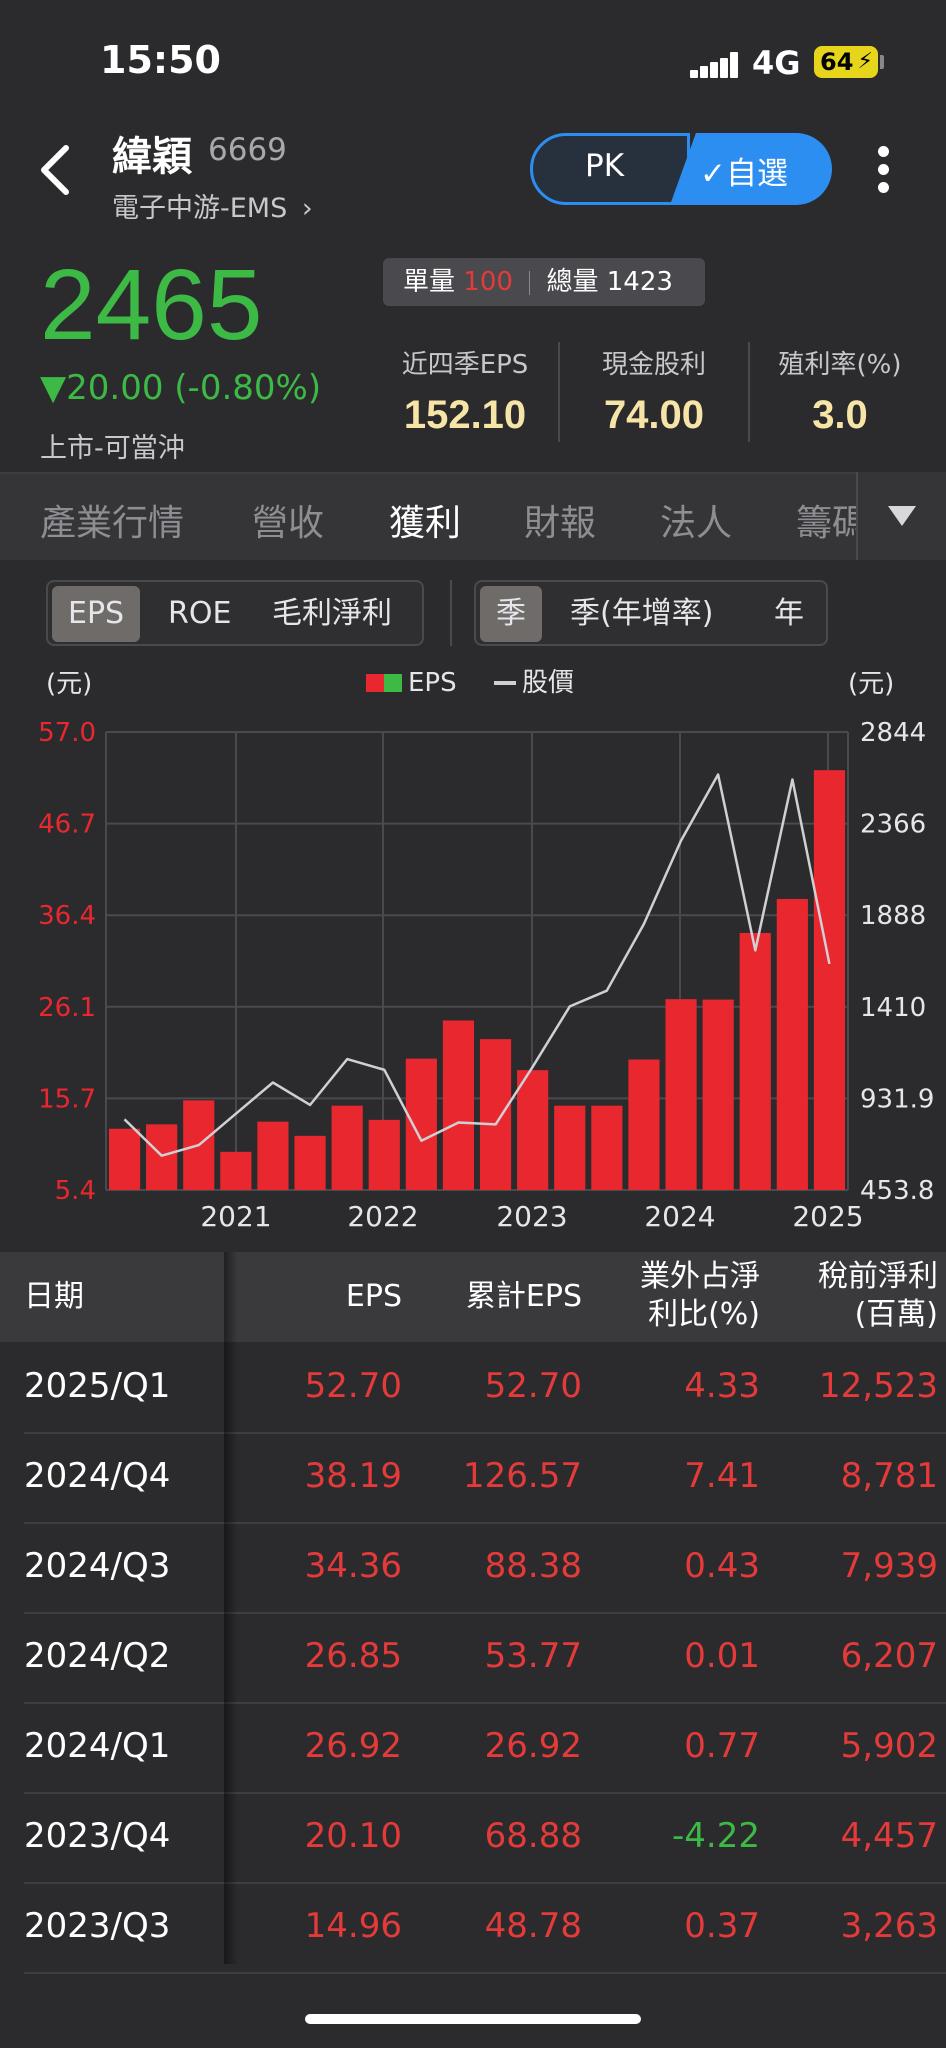 This screenshot has height=2048, width=946. I want to click on right-tick-label: 1888, so click(893, 916).